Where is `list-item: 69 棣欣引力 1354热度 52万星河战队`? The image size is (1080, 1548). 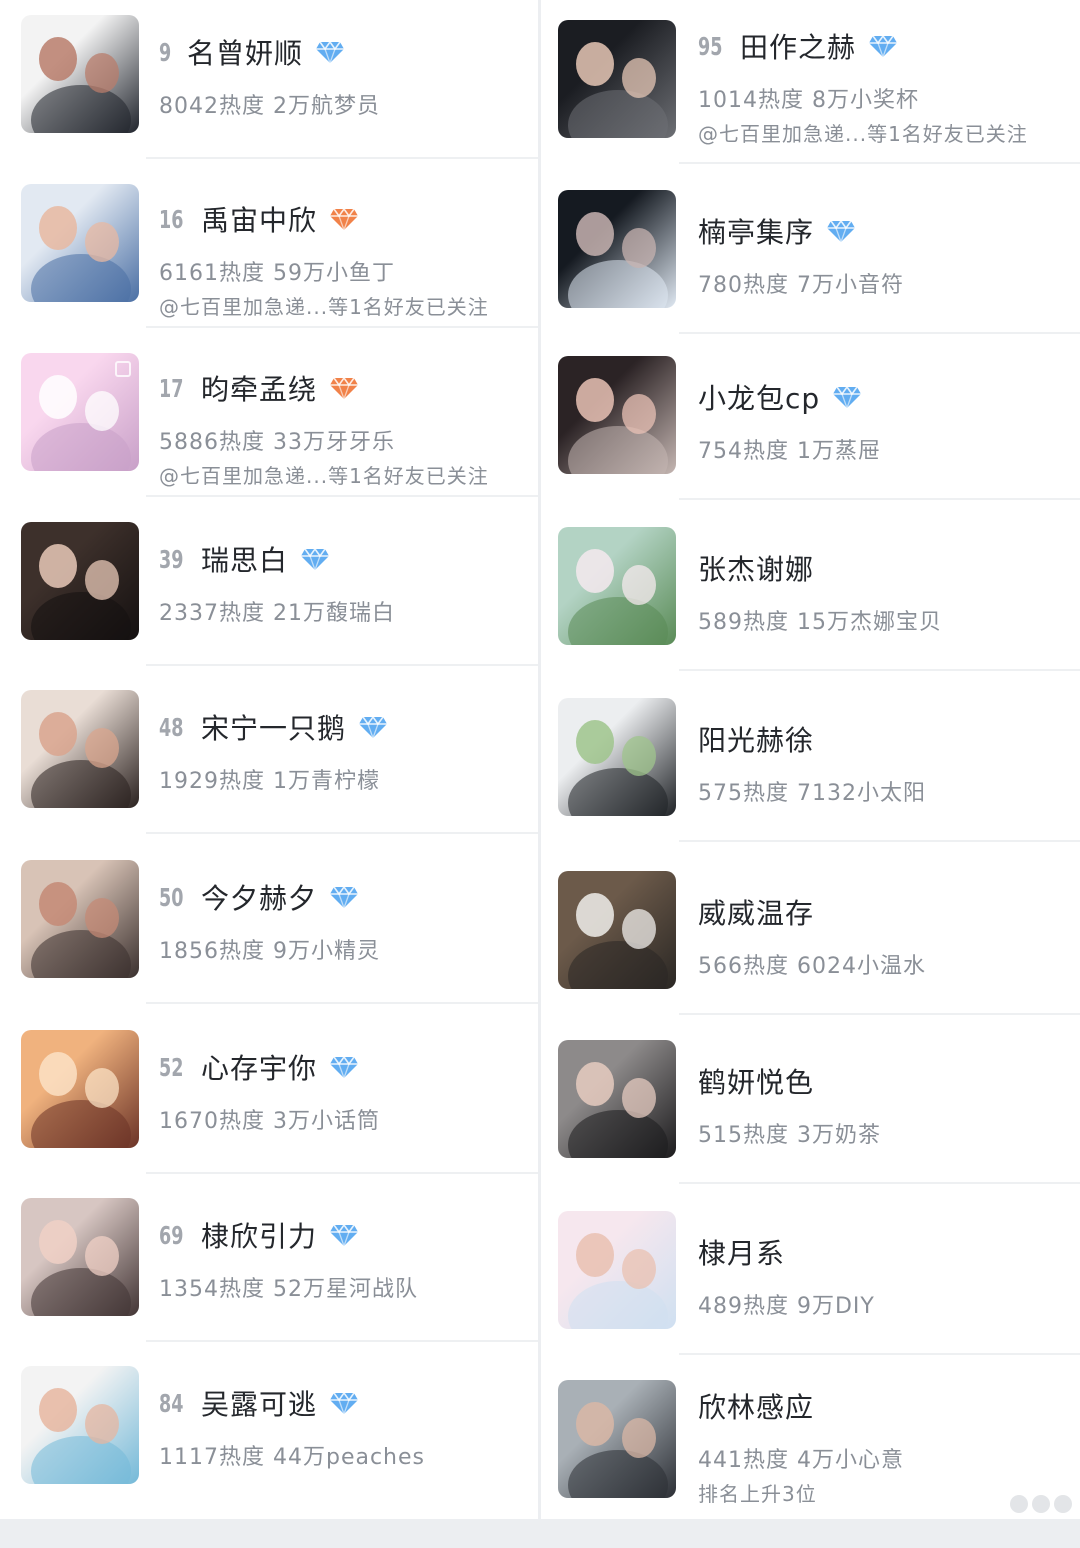
list-item: 69 棣欣引力 1354热度 52万星河战队 is located at coordinates (269, 1282).